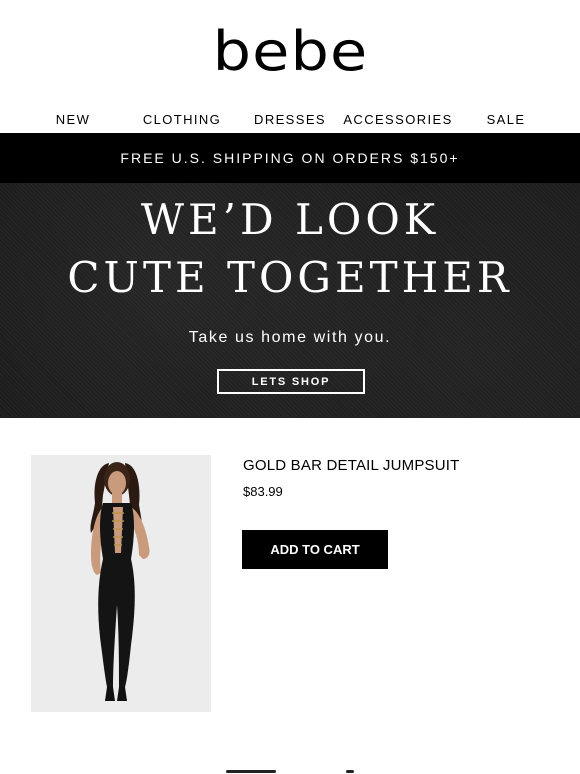  What do you see at coordinates (291, 381) in the screenshot?
I see `lets-shop-button: LETS SHOP` at bounding box center [291, 381].